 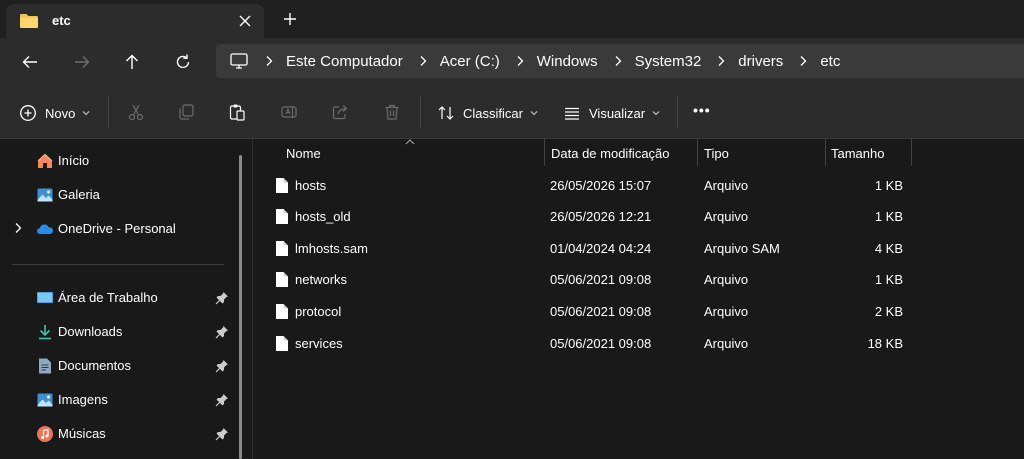 What do you see at coordinates (239, 61) in the screenshot?
I see `computer-icon` at bounding box center [239, 61].